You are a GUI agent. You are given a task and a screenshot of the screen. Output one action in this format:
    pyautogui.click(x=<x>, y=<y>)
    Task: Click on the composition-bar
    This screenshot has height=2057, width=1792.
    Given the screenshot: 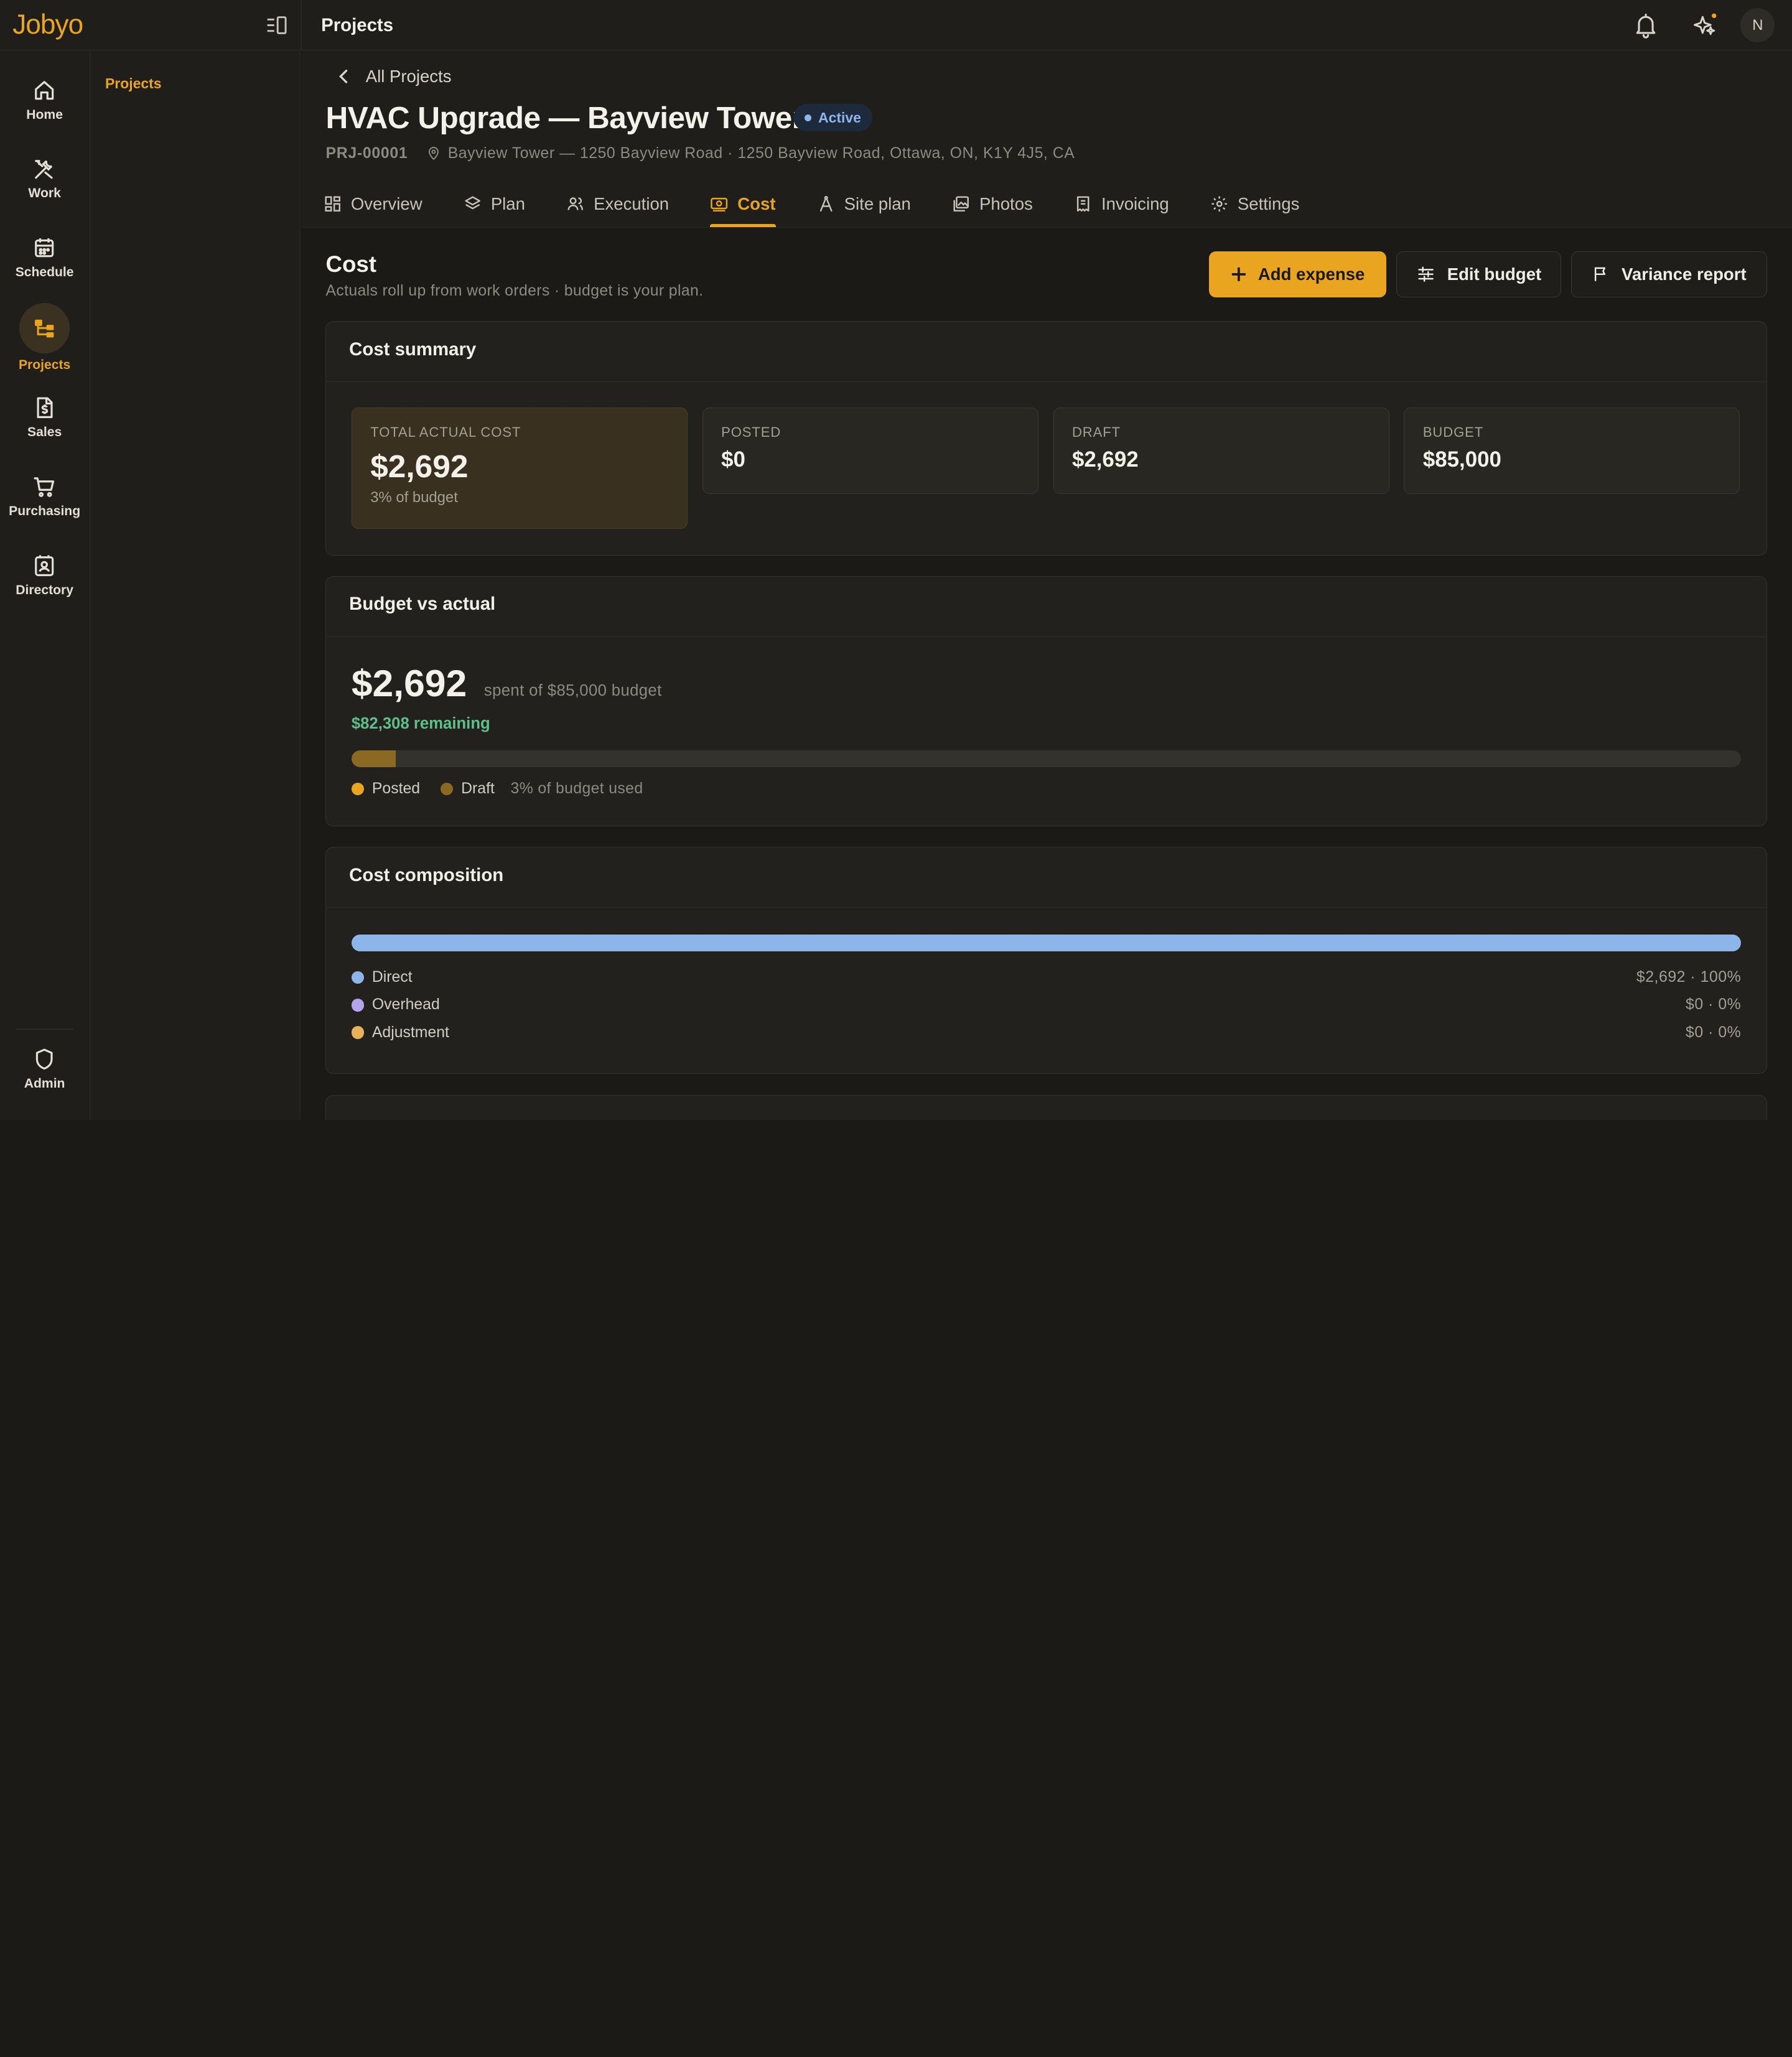 What is the action you would take?
    pyautogui.click(x=1046, y=943)
    